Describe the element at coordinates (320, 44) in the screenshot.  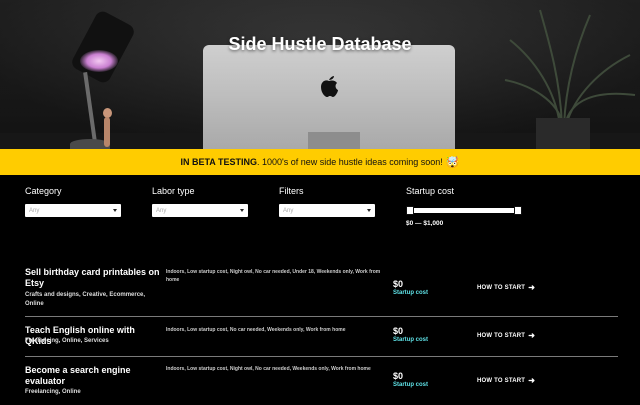
I see `page-title: Side Hustle Database` at that location.